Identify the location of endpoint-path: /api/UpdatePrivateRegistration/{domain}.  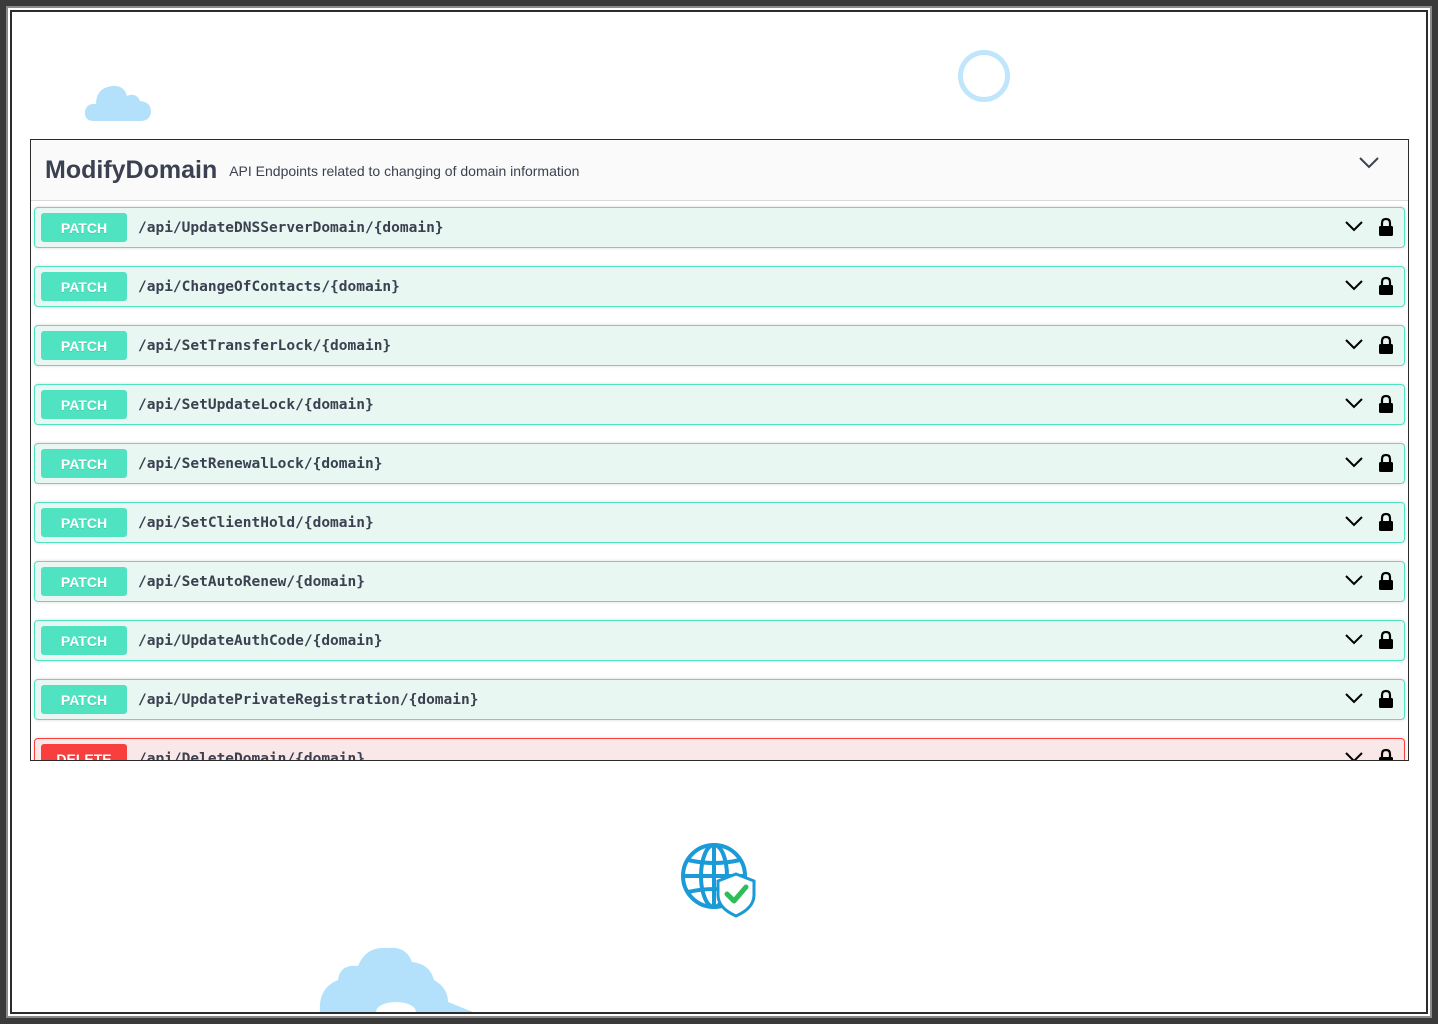
(308, 699).